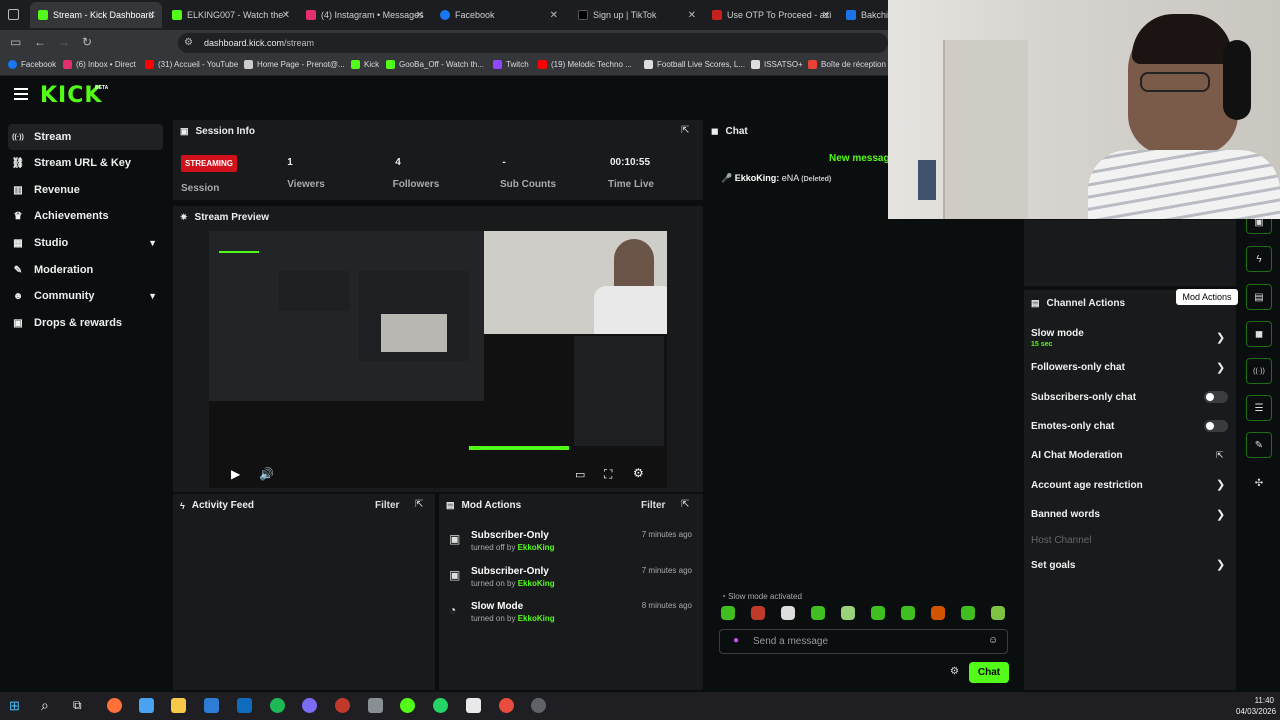 The image size is (1280, 720). I want to click on emoji-picker-icon: ☺, so click(993, 640).